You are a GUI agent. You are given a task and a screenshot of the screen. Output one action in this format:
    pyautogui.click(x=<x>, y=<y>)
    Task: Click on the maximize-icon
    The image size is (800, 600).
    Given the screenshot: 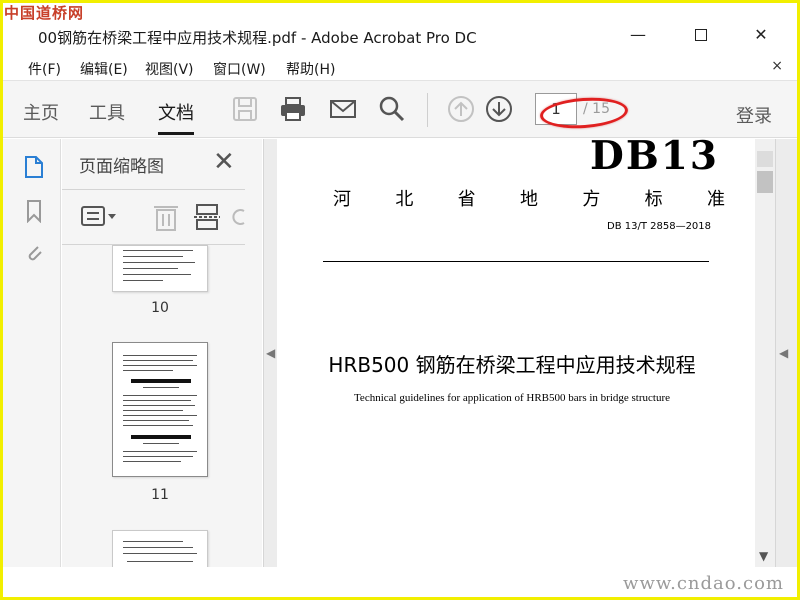 What is the action you would take?
    pyautogui.click(x=701, y=35)
    